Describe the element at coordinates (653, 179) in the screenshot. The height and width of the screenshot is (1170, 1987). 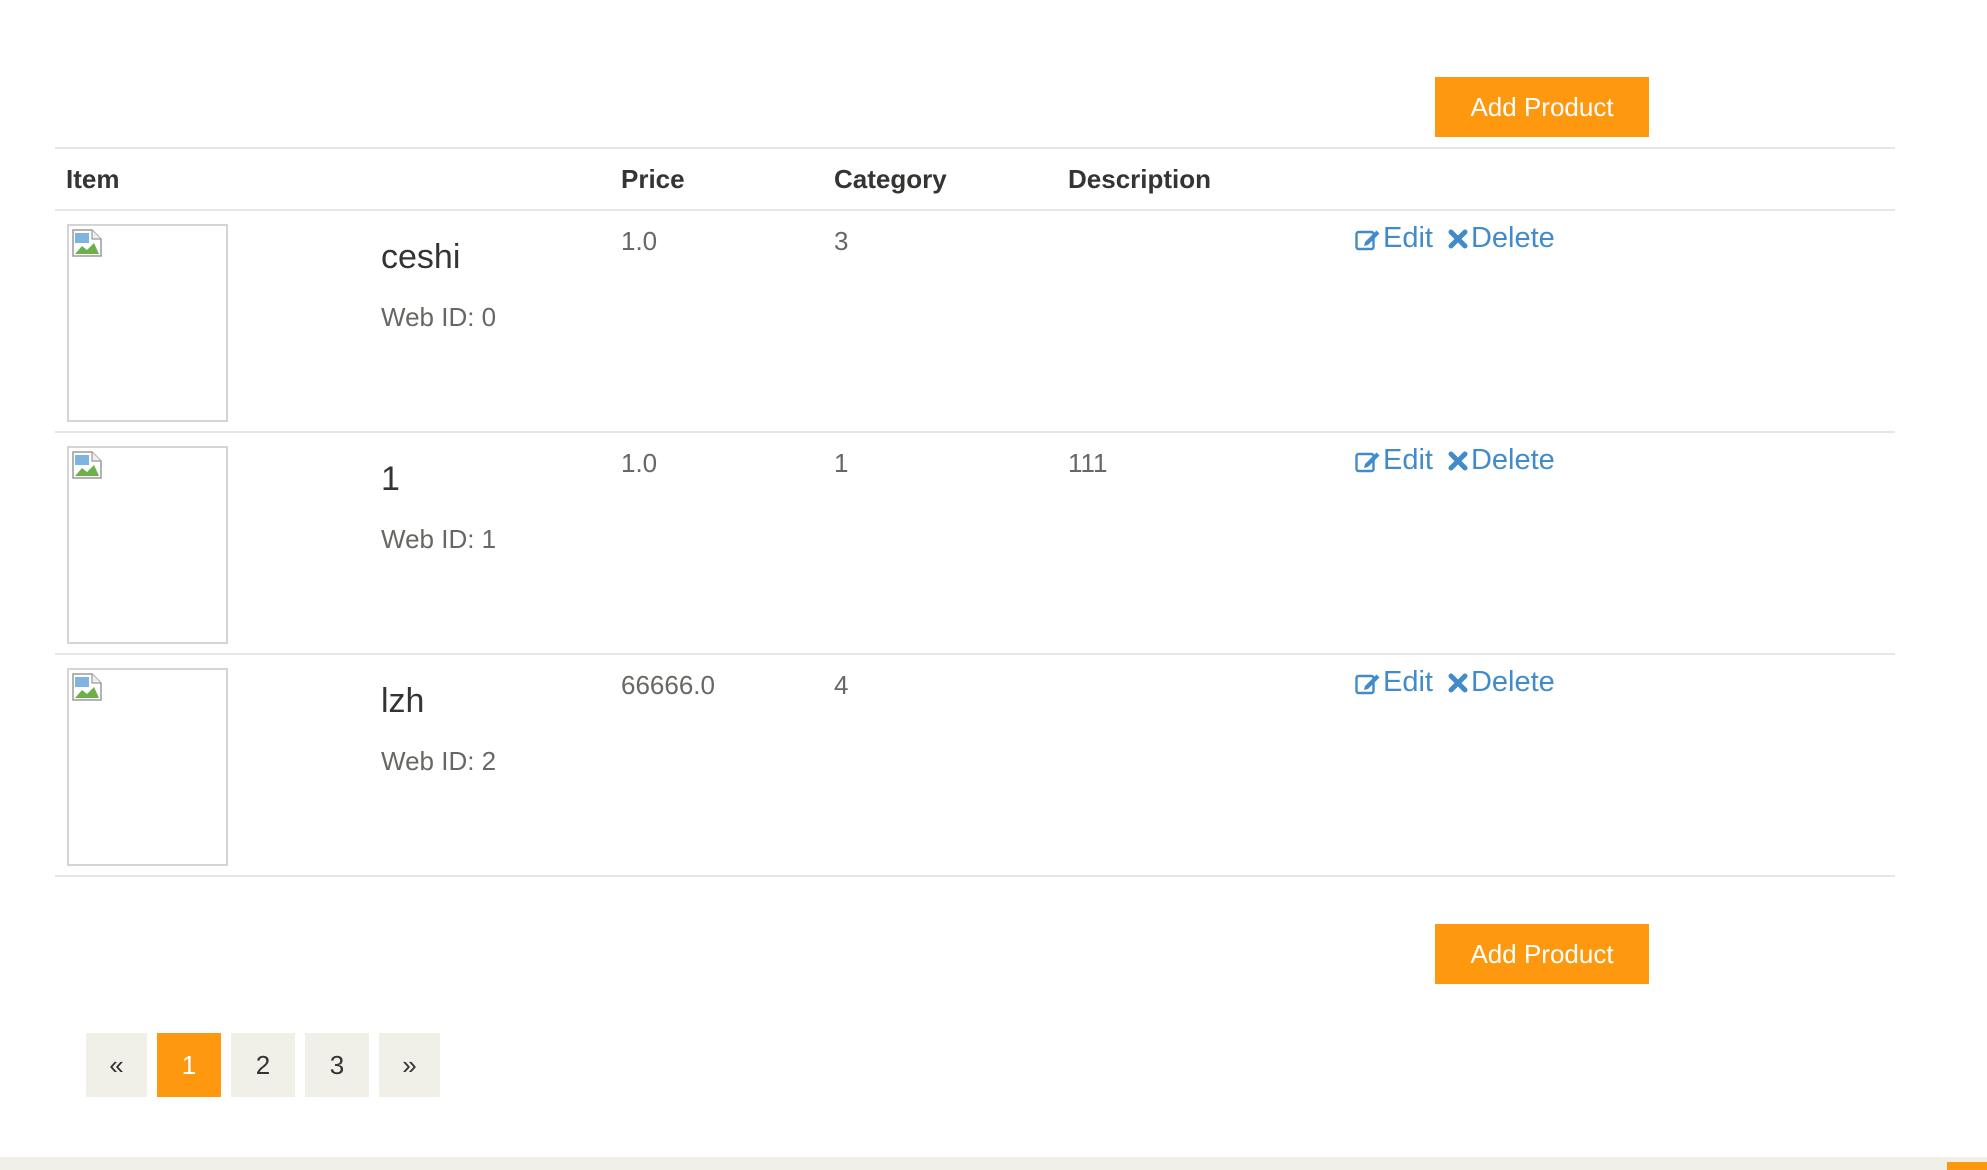
I see `header-price: Price` at that location.